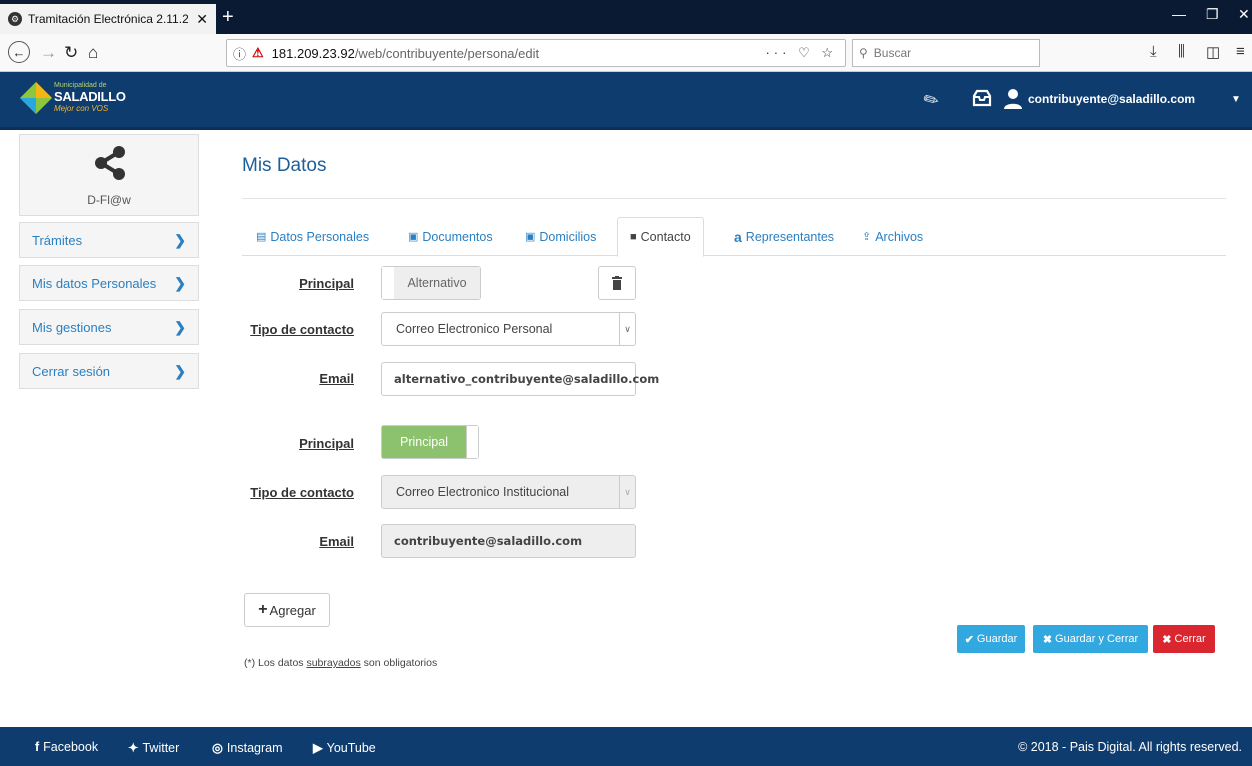 The height and width of the screenshot is (766, 1252). What do you see at coordinates (71, 53) in the screenshot?
I see `reload-icon: ↻` at bounding box center [71, 53].